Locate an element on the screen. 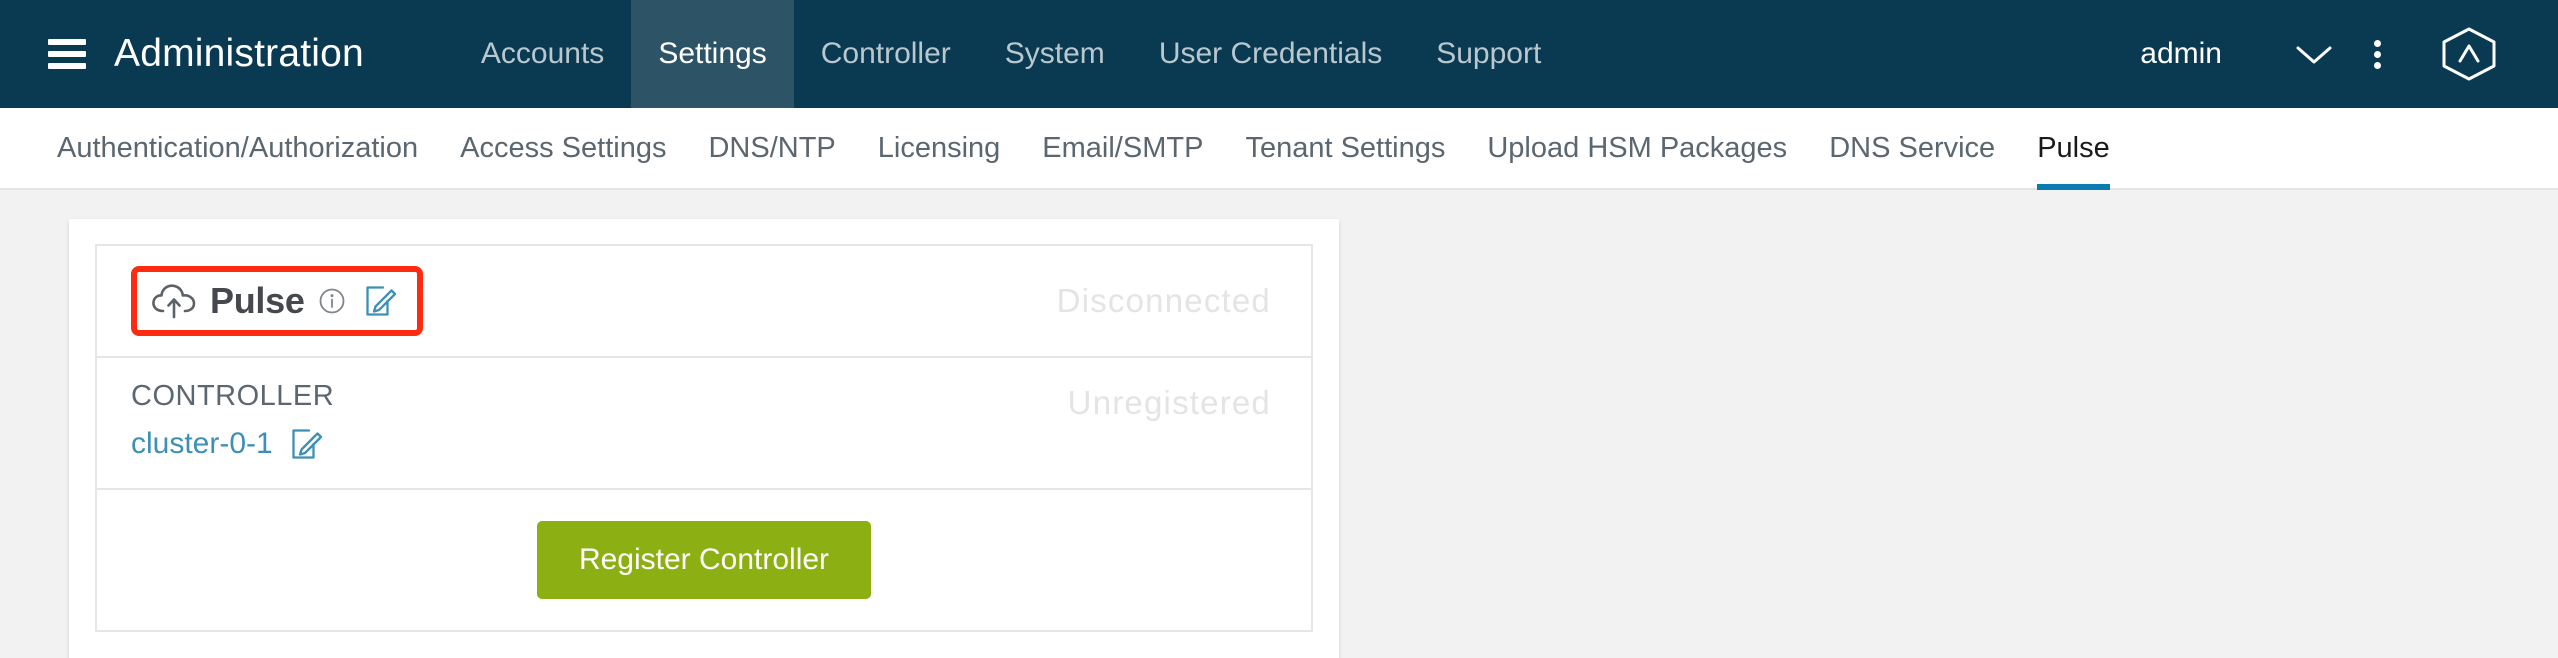 This screenshot has width=2558, height=658. page-title: Administration is located at coordinates (239, 53).